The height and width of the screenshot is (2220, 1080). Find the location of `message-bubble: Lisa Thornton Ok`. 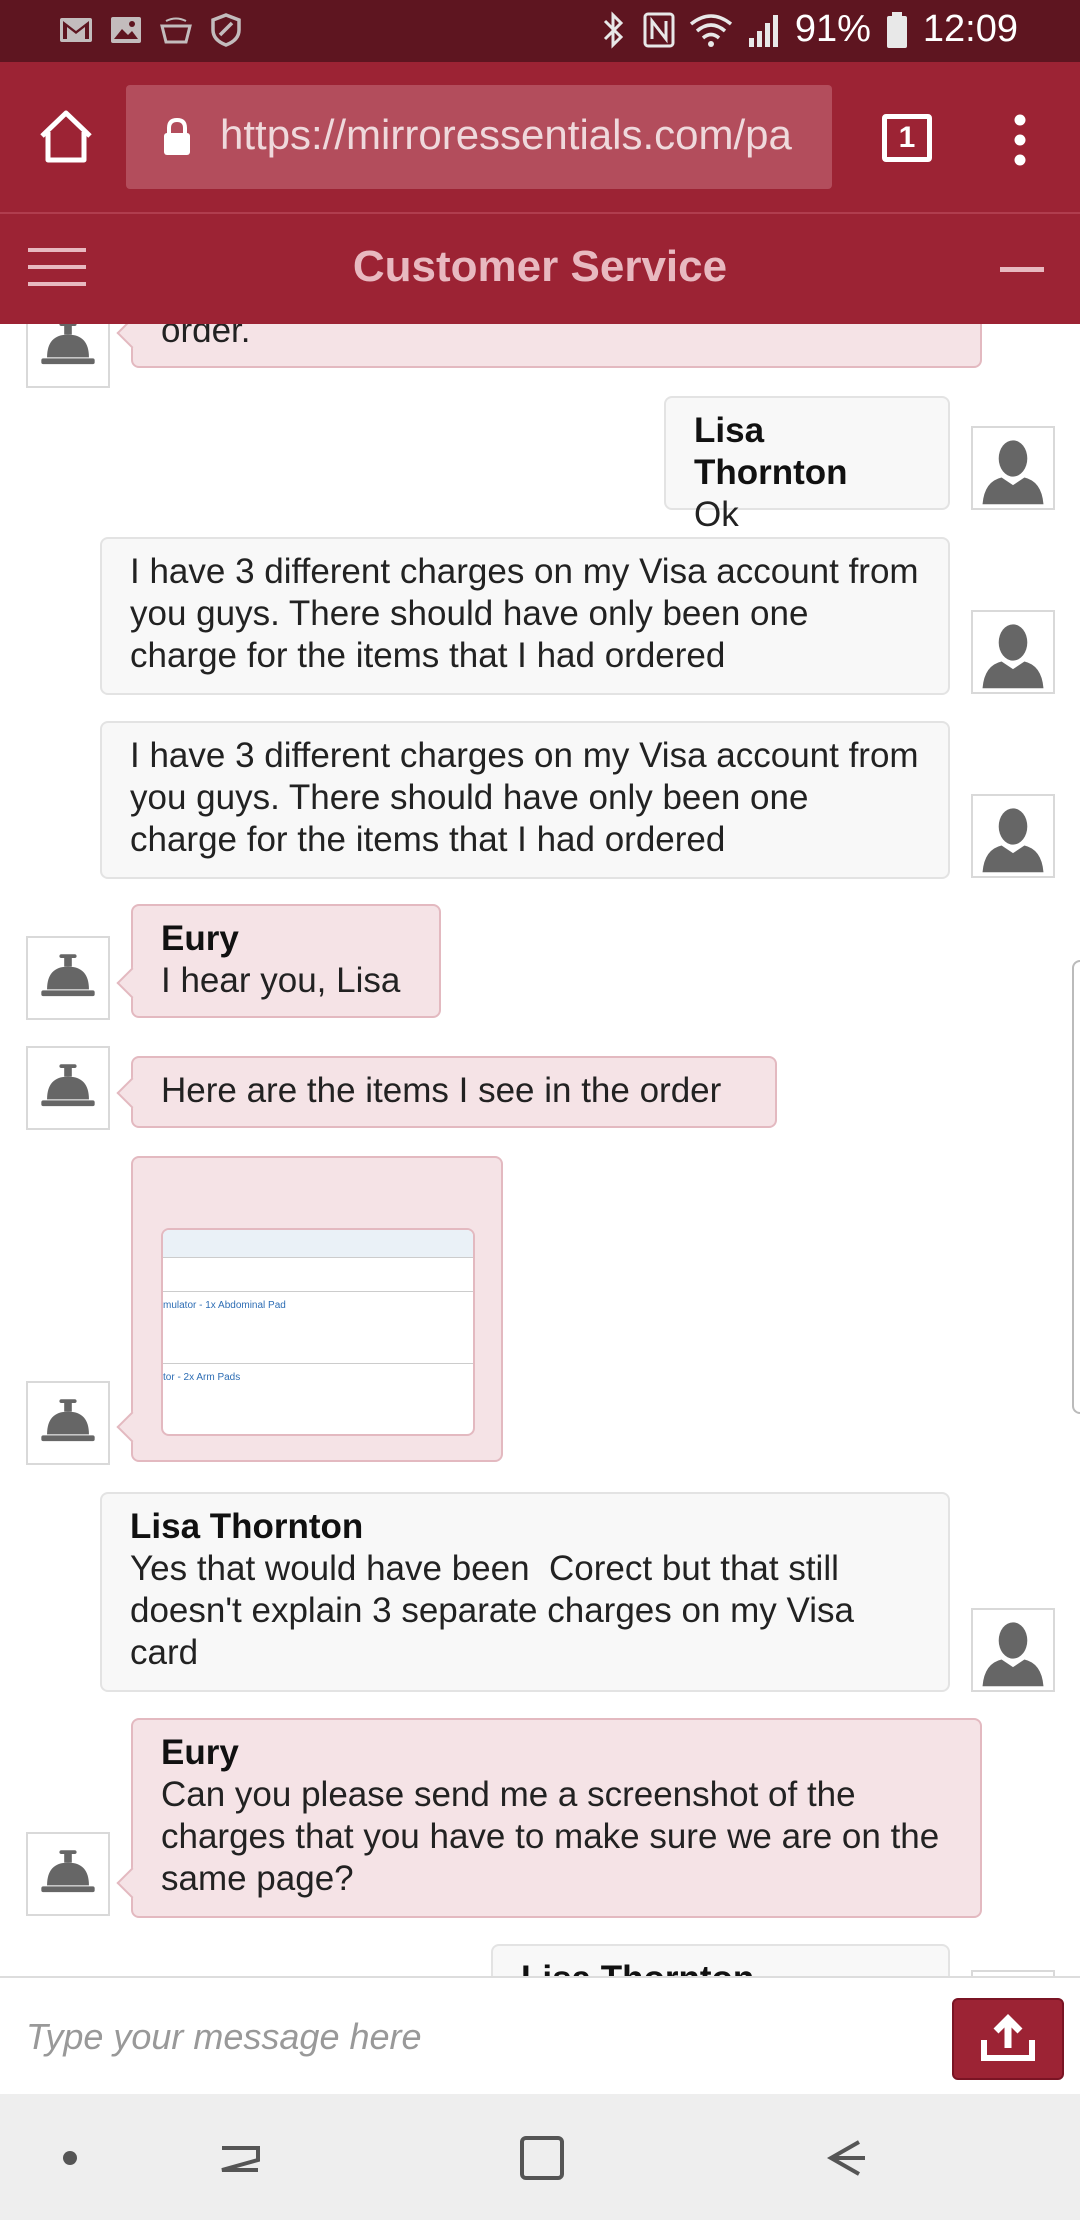

message-bubble: Lisa Thornton Ok is located at coordinates (807, 465).